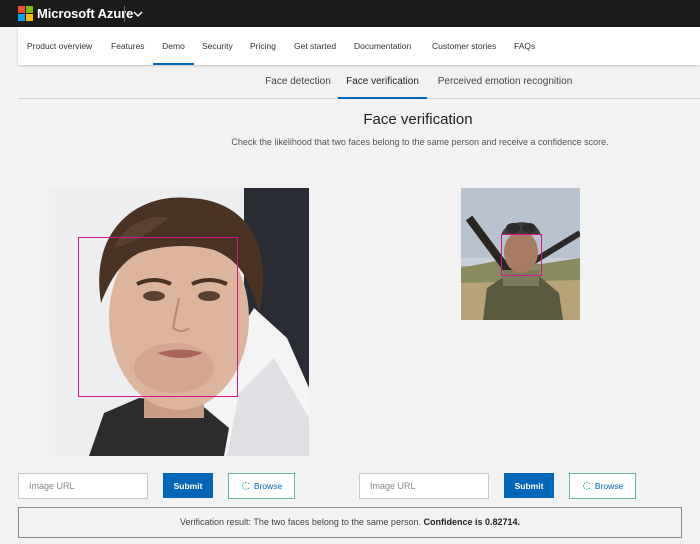 The image size is (700, 544). What do you see at coordinates (124, 14) in the screenshot?
I see `brand-divider` at bounding box center [124, 14].